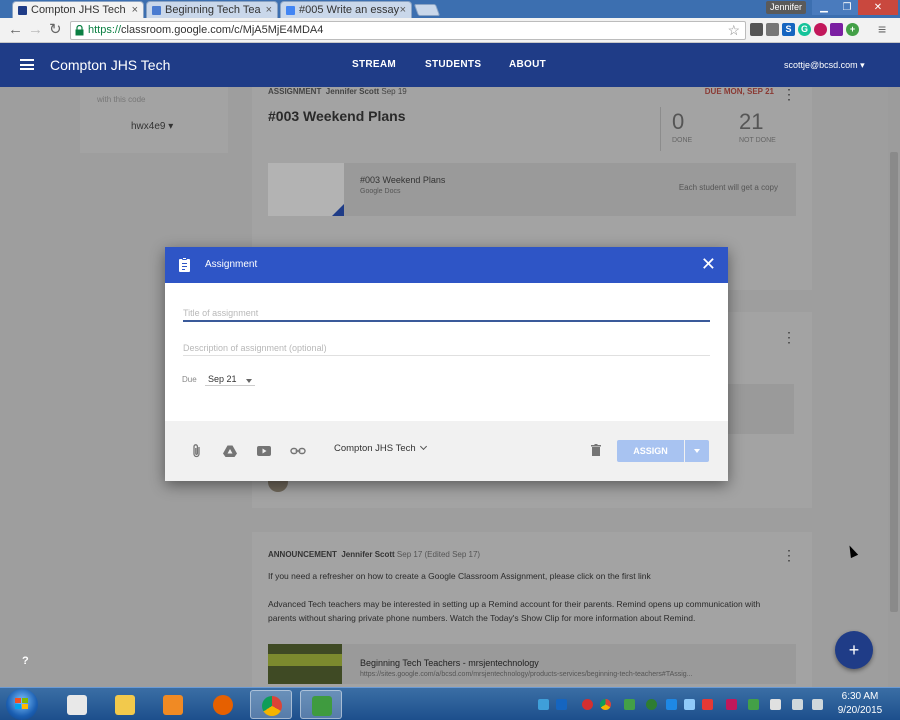 This screenshot has height=720, width=900. I want to click on delete-draft-icon, so click(596, 450).